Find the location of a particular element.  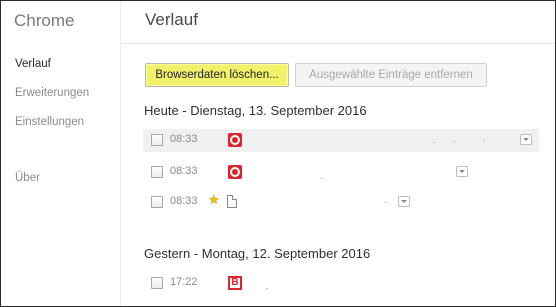

page-title: Verlauf is located at coordinates (171, 19).